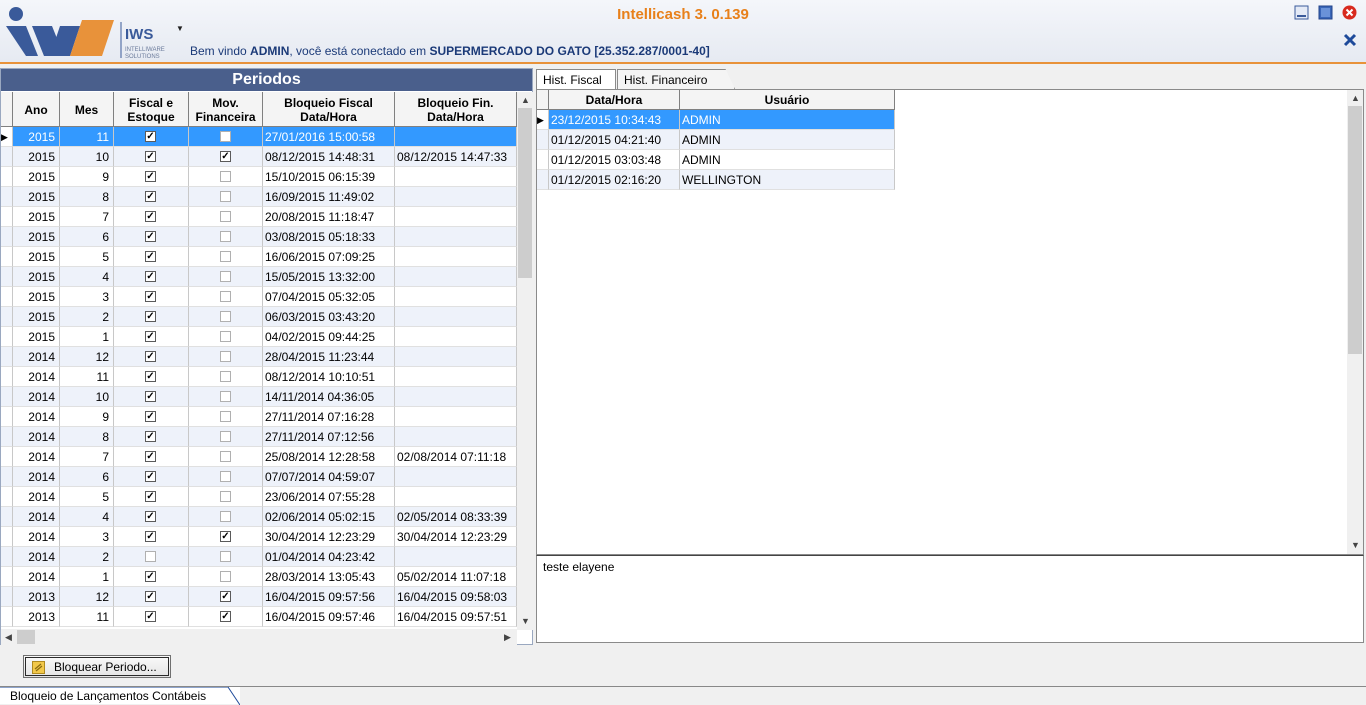 This screenshot has width=1366, height=705. Describe the element at coordinates (259, 637) in the screenshot. I see `periodos-horizontal-scrollbar: ◀ ▶` at that location.